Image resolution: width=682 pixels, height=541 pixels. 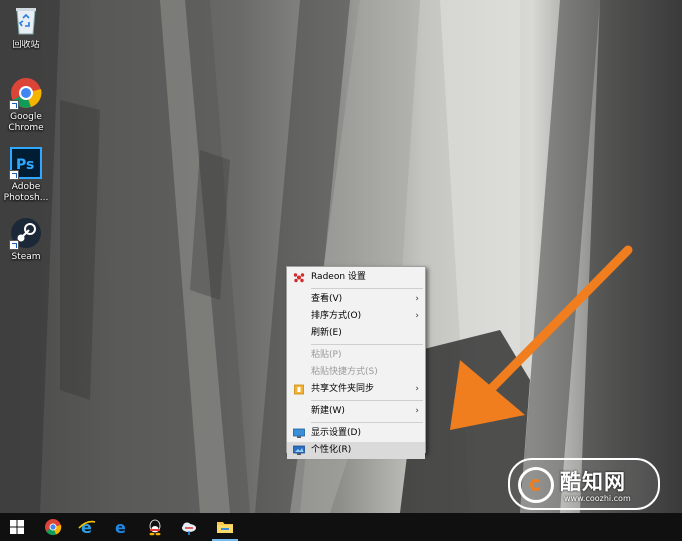 I want to click on ie-icon: e, so click(x=87, y=527).